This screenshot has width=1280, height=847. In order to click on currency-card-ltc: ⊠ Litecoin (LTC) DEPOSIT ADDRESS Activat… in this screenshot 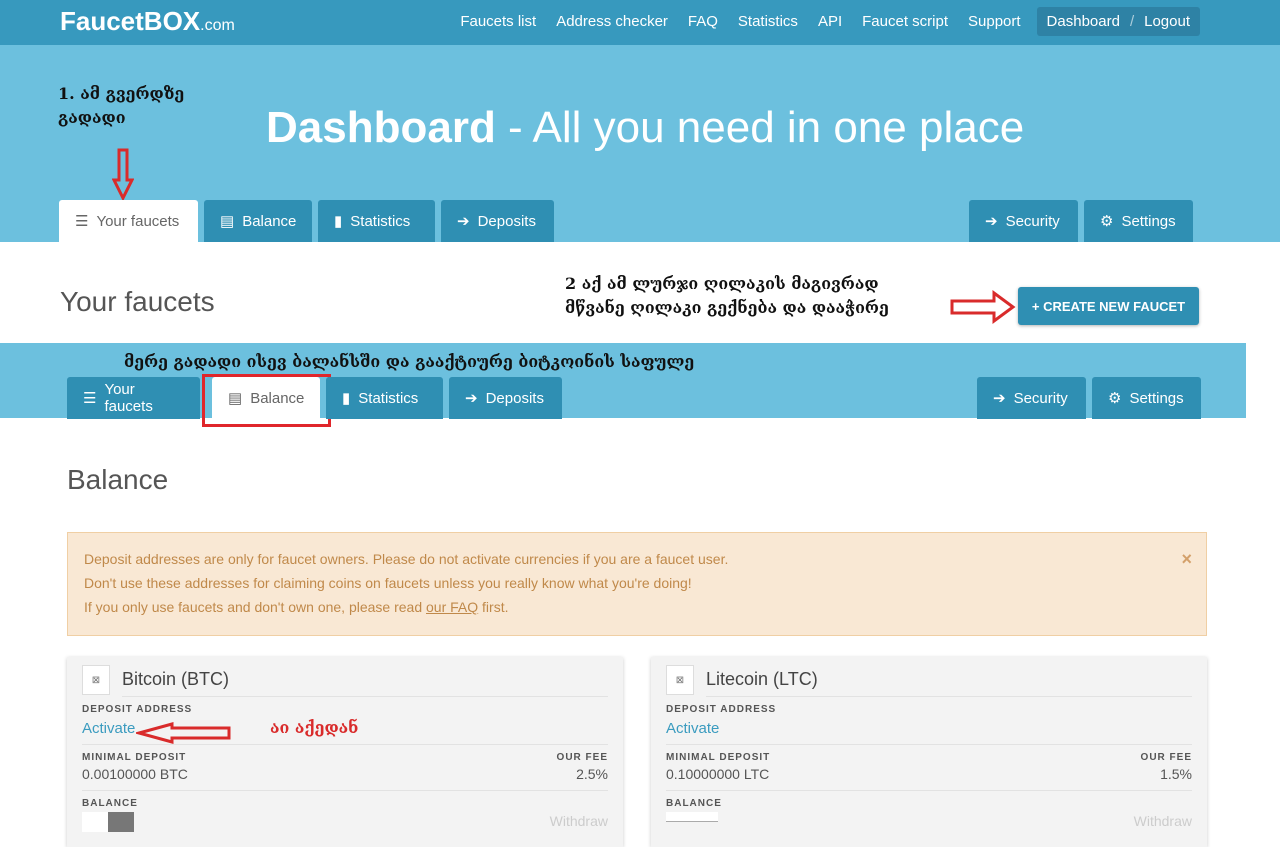, I will do `click(929, 752)`.